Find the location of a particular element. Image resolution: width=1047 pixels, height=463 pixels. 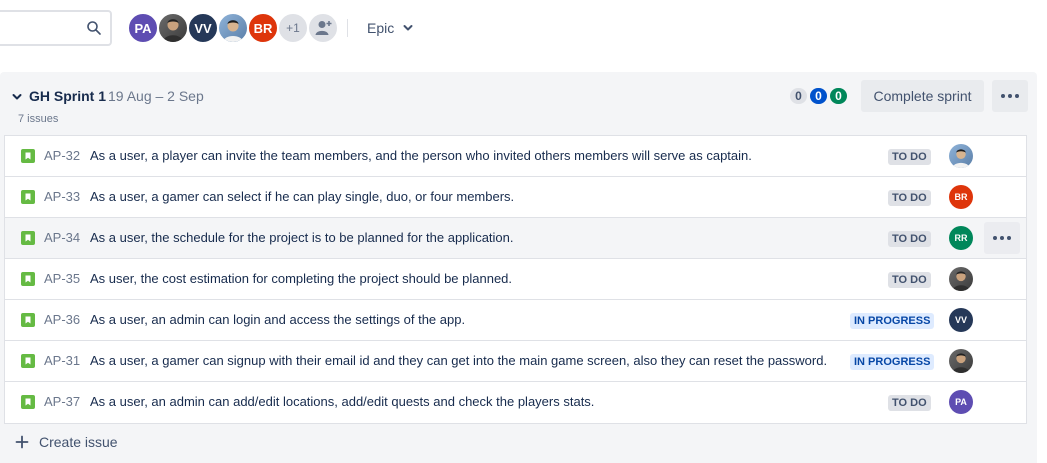

issue-key: AP-35 is located at coordinates (62, 278).